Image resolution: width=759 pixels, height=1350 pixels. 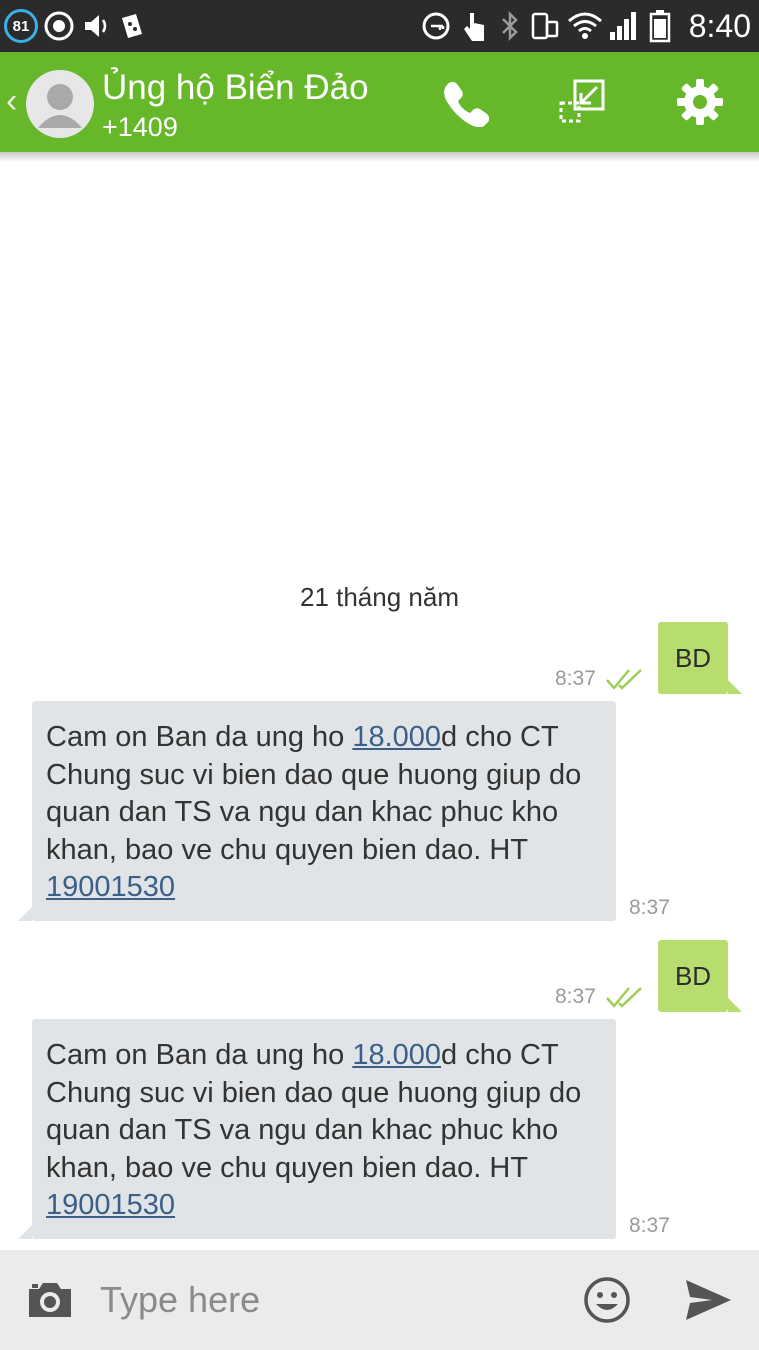 I want to click on call-button, so click(x=464, y=102).